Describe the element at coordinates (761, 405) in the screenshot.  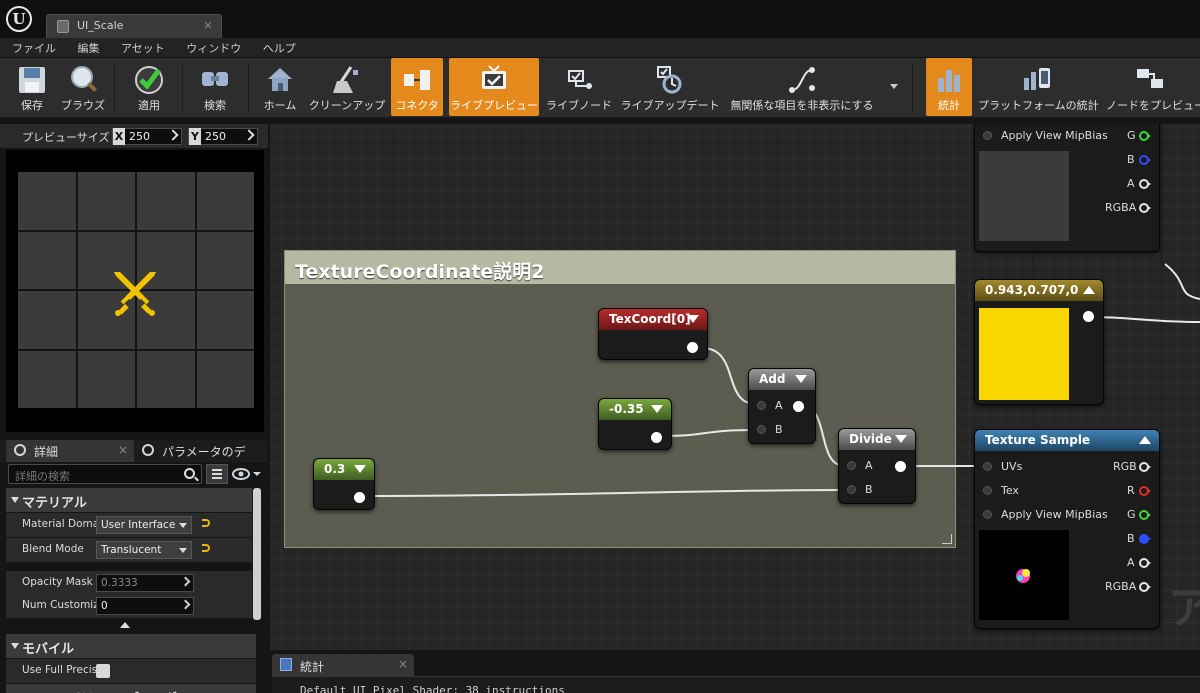
I see `node-add-input-a-pin` at that location.